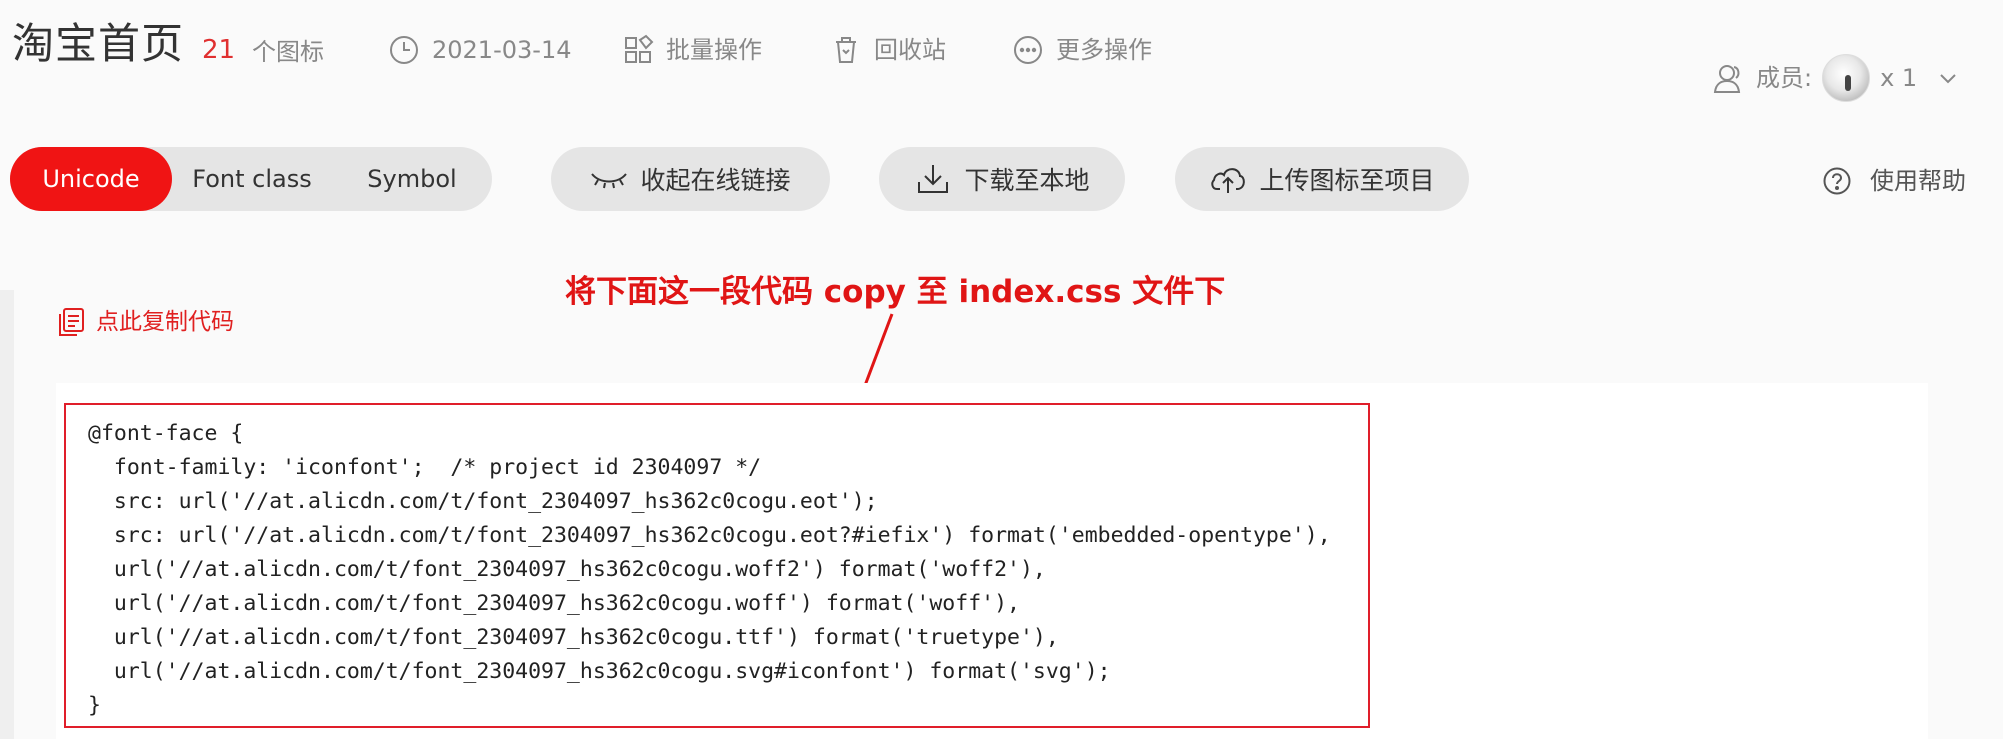 The height and width of the screenshot is (739, 2003). I want to click on panel-accent-bar, so click(7, 514).